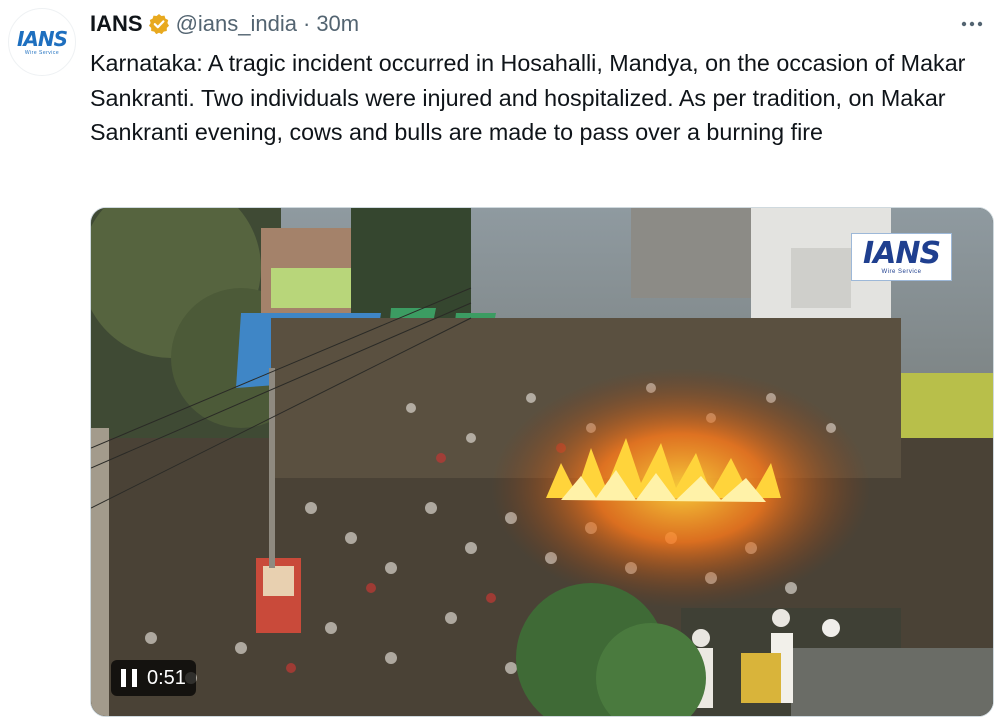 The image size is (1000, 720). What do you see at coordinates (901, 272) in the screenshot?
I see `watermark-sub: Wire Service` at bounding box center [901, 272].